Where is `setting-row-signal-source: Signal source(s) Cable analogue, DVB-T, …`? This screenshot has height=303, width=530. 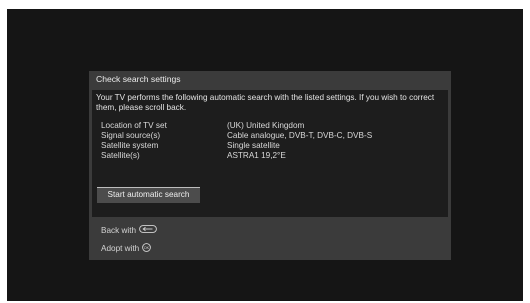
setting-row-signal-source: Signal source(s) Cable analogue, DVB-T, … is located at coordinates (236, 136).